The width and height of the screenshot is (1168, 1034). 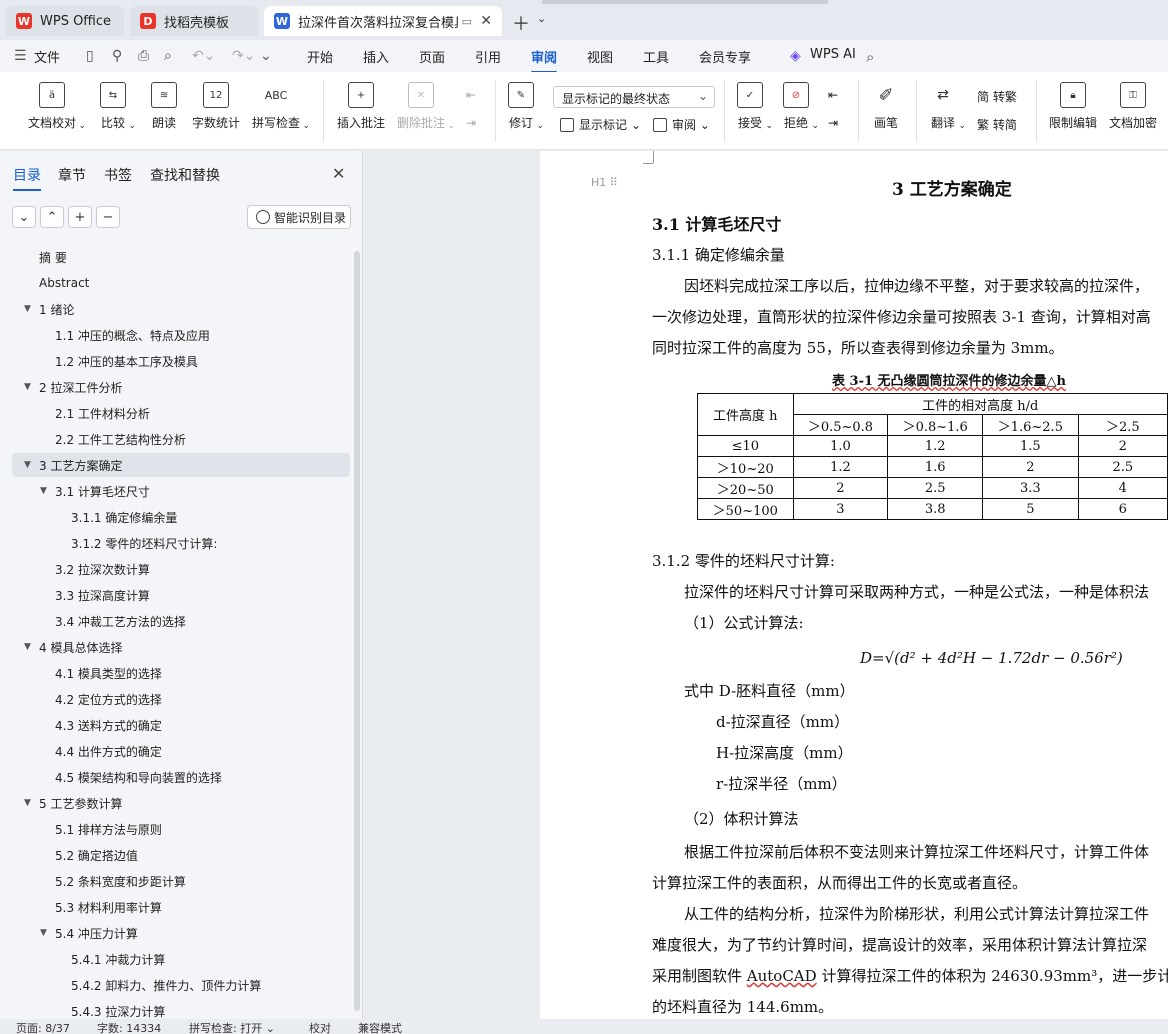 What do you see at coordinates (117, 56) in the screenshot?
I see `share-icon: ⚲` at bounding box center [117, 56].